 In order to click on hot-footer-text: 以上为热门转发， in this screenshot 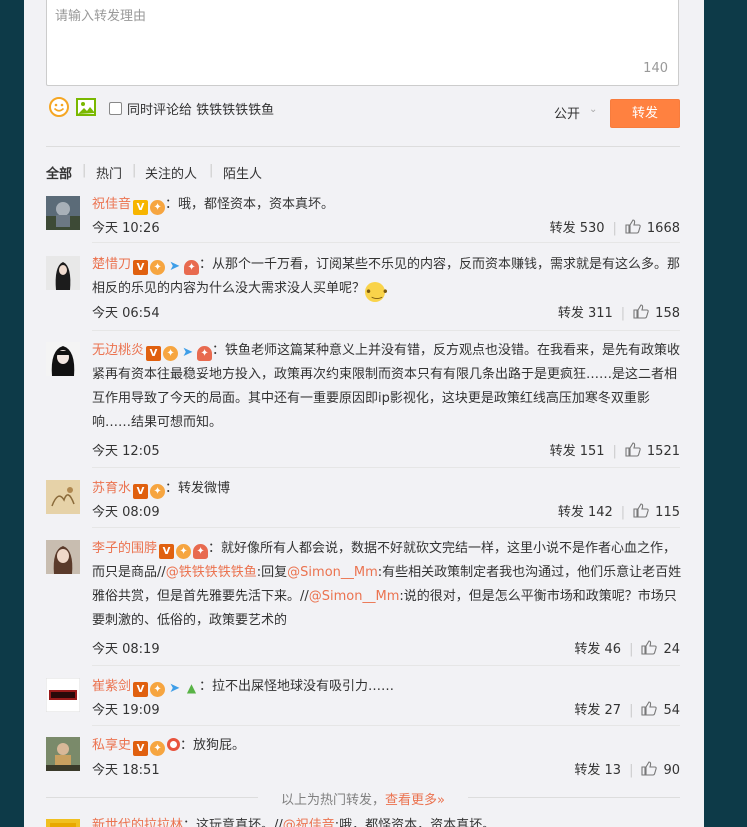, I will do `click(333, 800)`.